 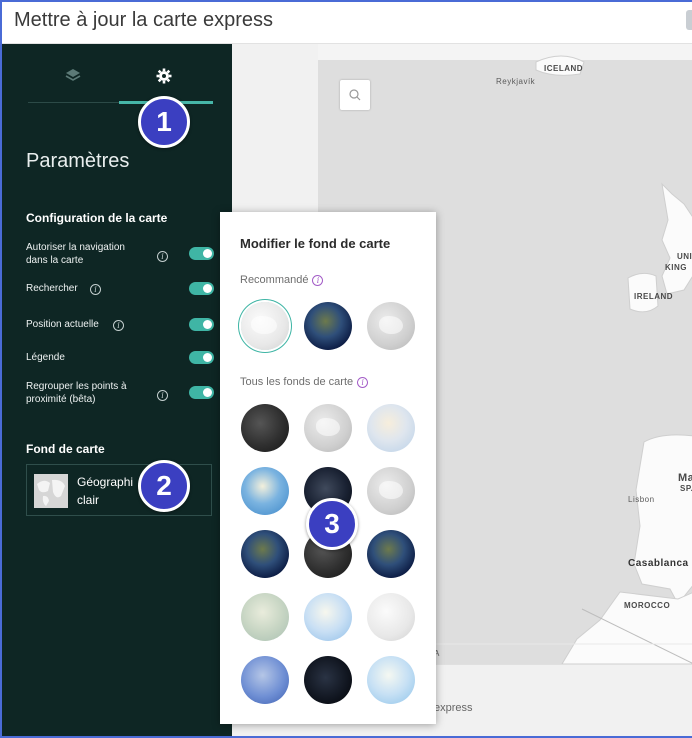 I want to click on map-label: MOROCCO, so click(x=647, y=605).